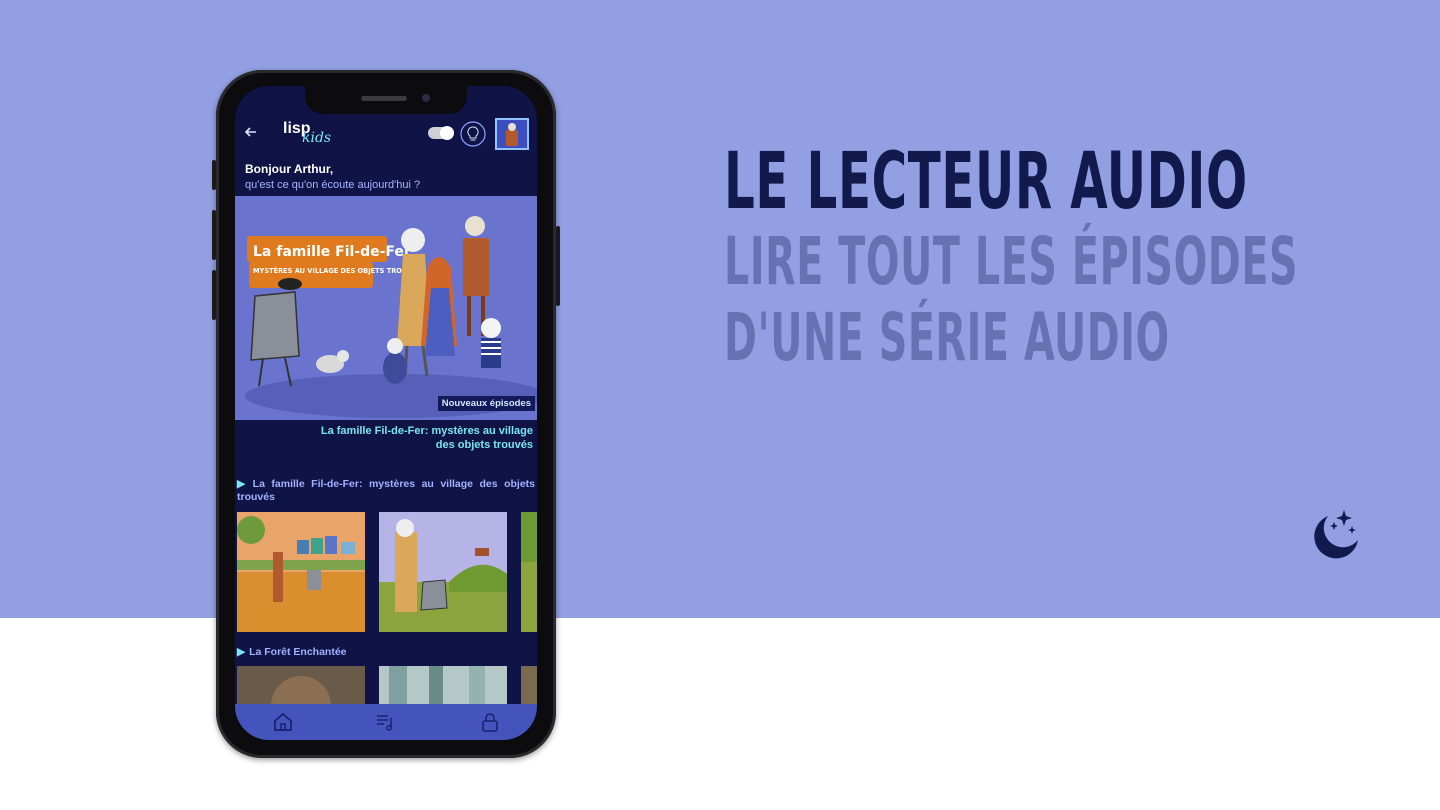  Describe the element at coordinates (289, 169) in the screenshot. I see `greeting-hello: Bonjour Arthur,` at that location.